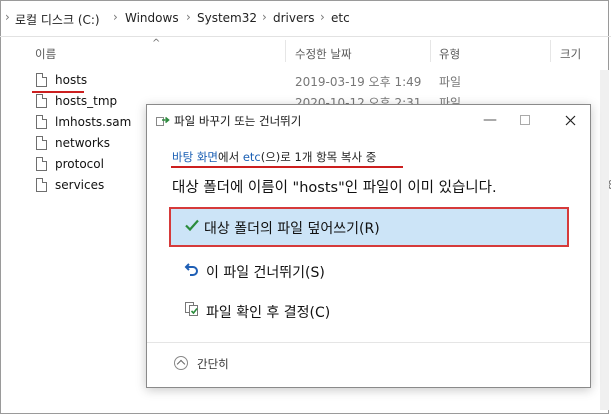  Describe the element at coordinates (318, 157) in the screenshot. I see `info-tail-text: (으)로 1개 항목 복사 중` at that location.